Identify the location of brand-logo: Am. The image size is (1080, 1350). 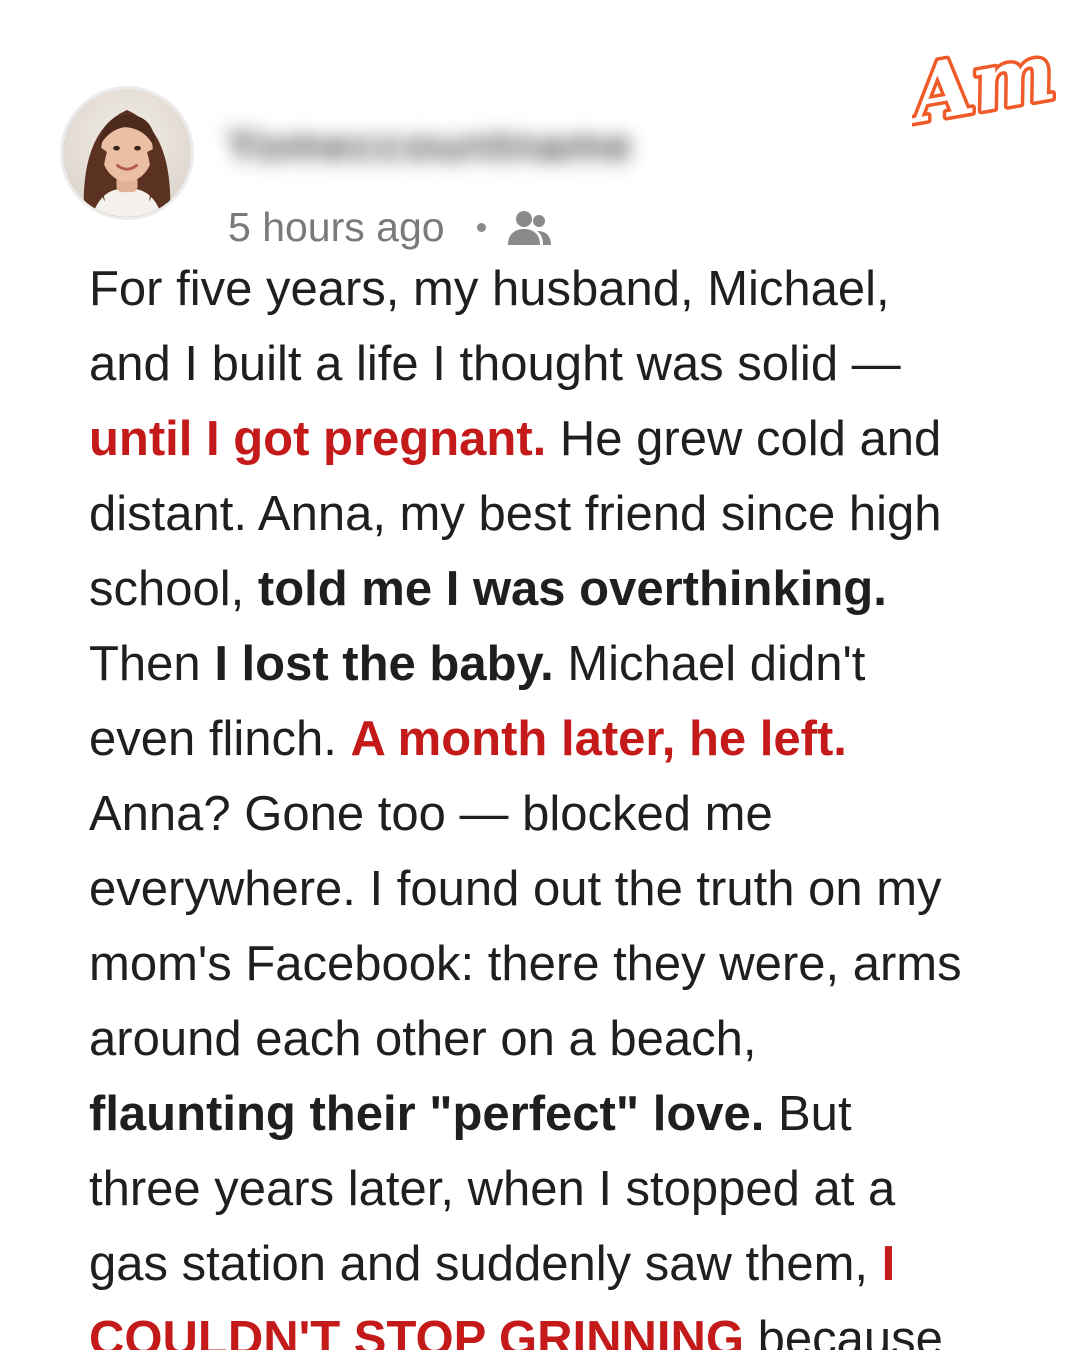
(984, 80).